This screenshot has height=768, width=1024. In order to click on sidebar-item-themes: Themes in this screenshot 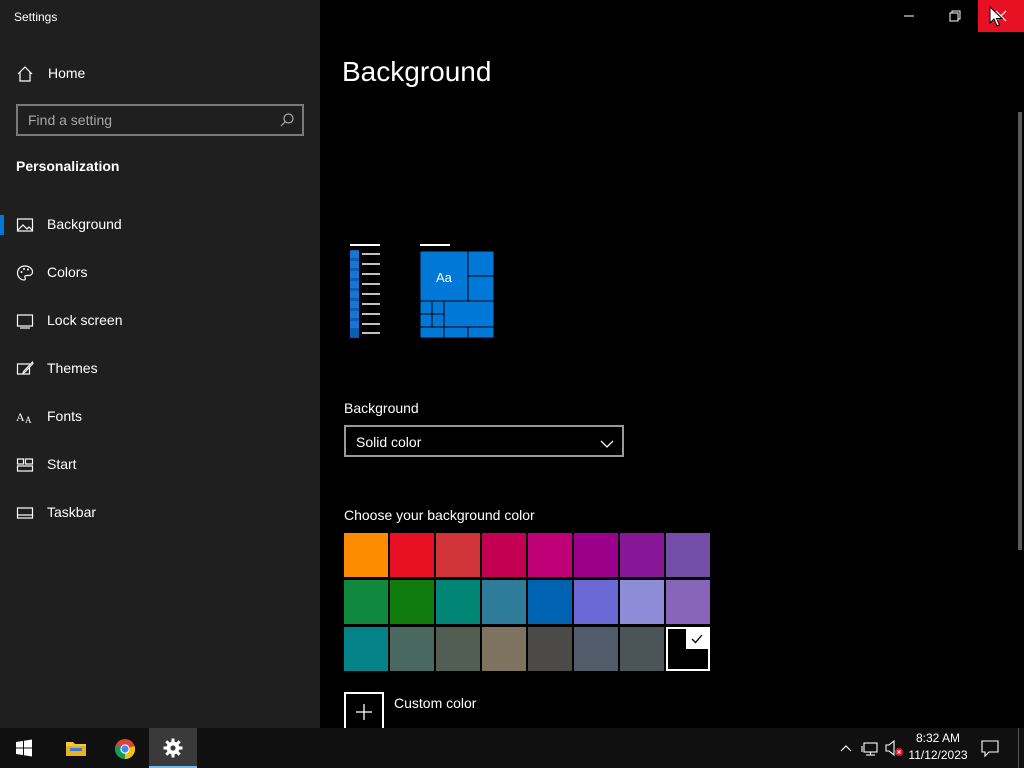, I will do `click(160, 369)`.